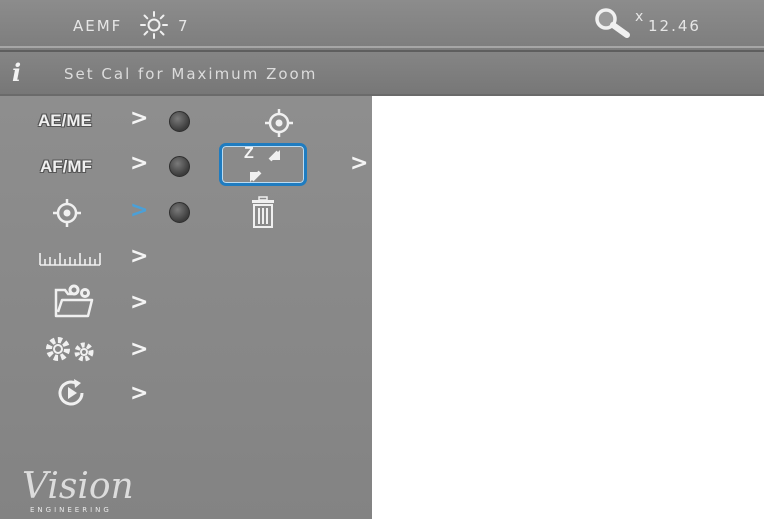 This screenshot has height=519, width=764. I want to click on menu-item-label: AE/ME, so click(65, 120).